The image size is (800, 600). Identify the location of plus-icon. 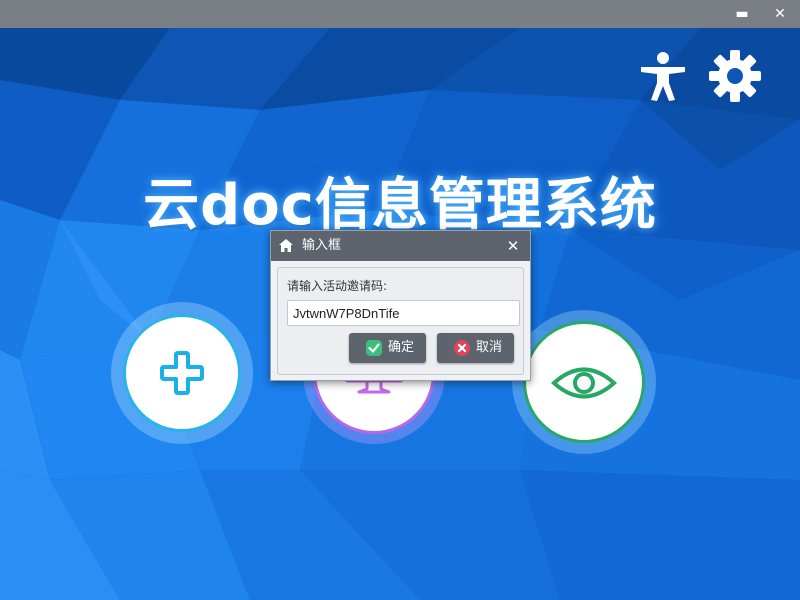
(182, 373).